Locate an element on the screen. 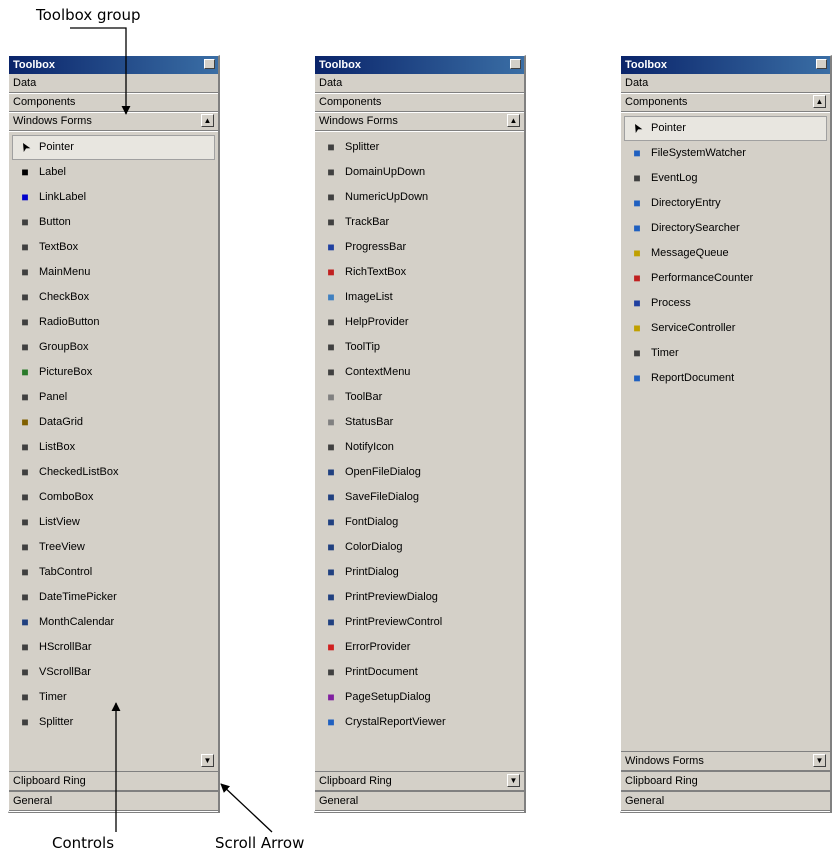 The image size is (832, 859). toolbox-item: ■ ColorDialog is located at coordinates (419, 547).